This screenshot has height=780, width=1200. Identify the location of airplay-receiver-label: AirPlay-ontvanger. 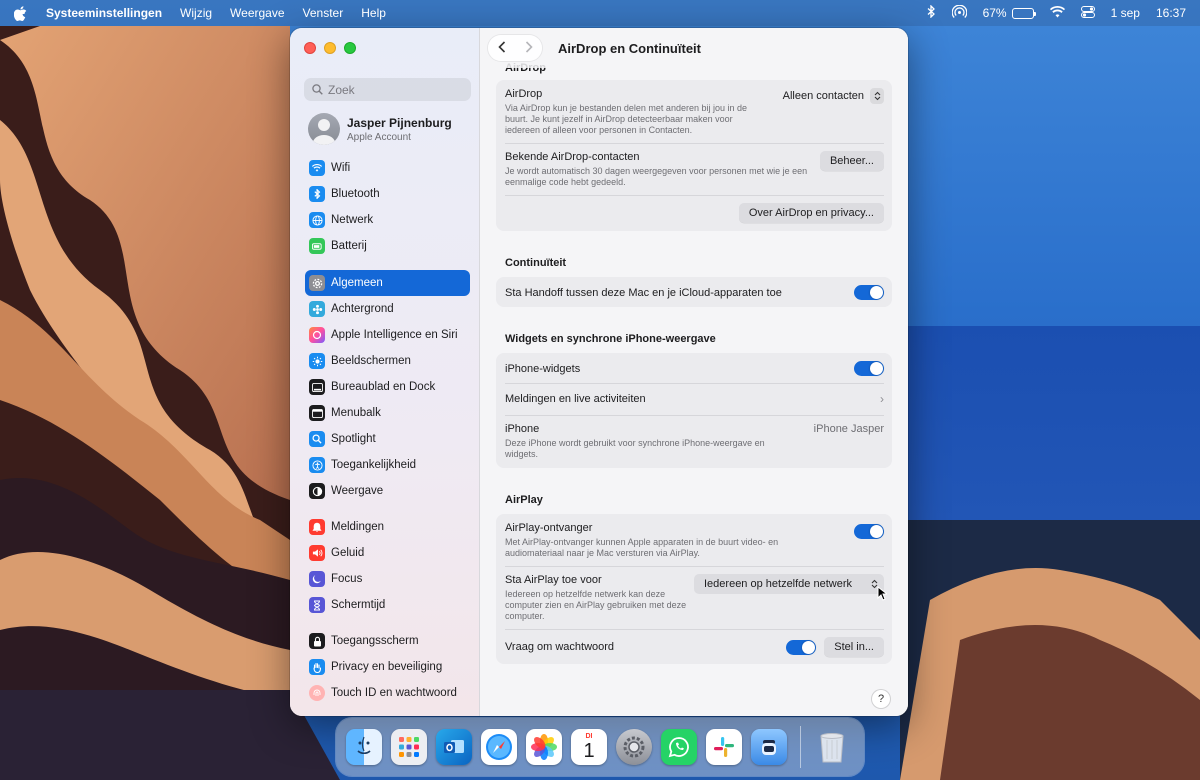
(549, 528).